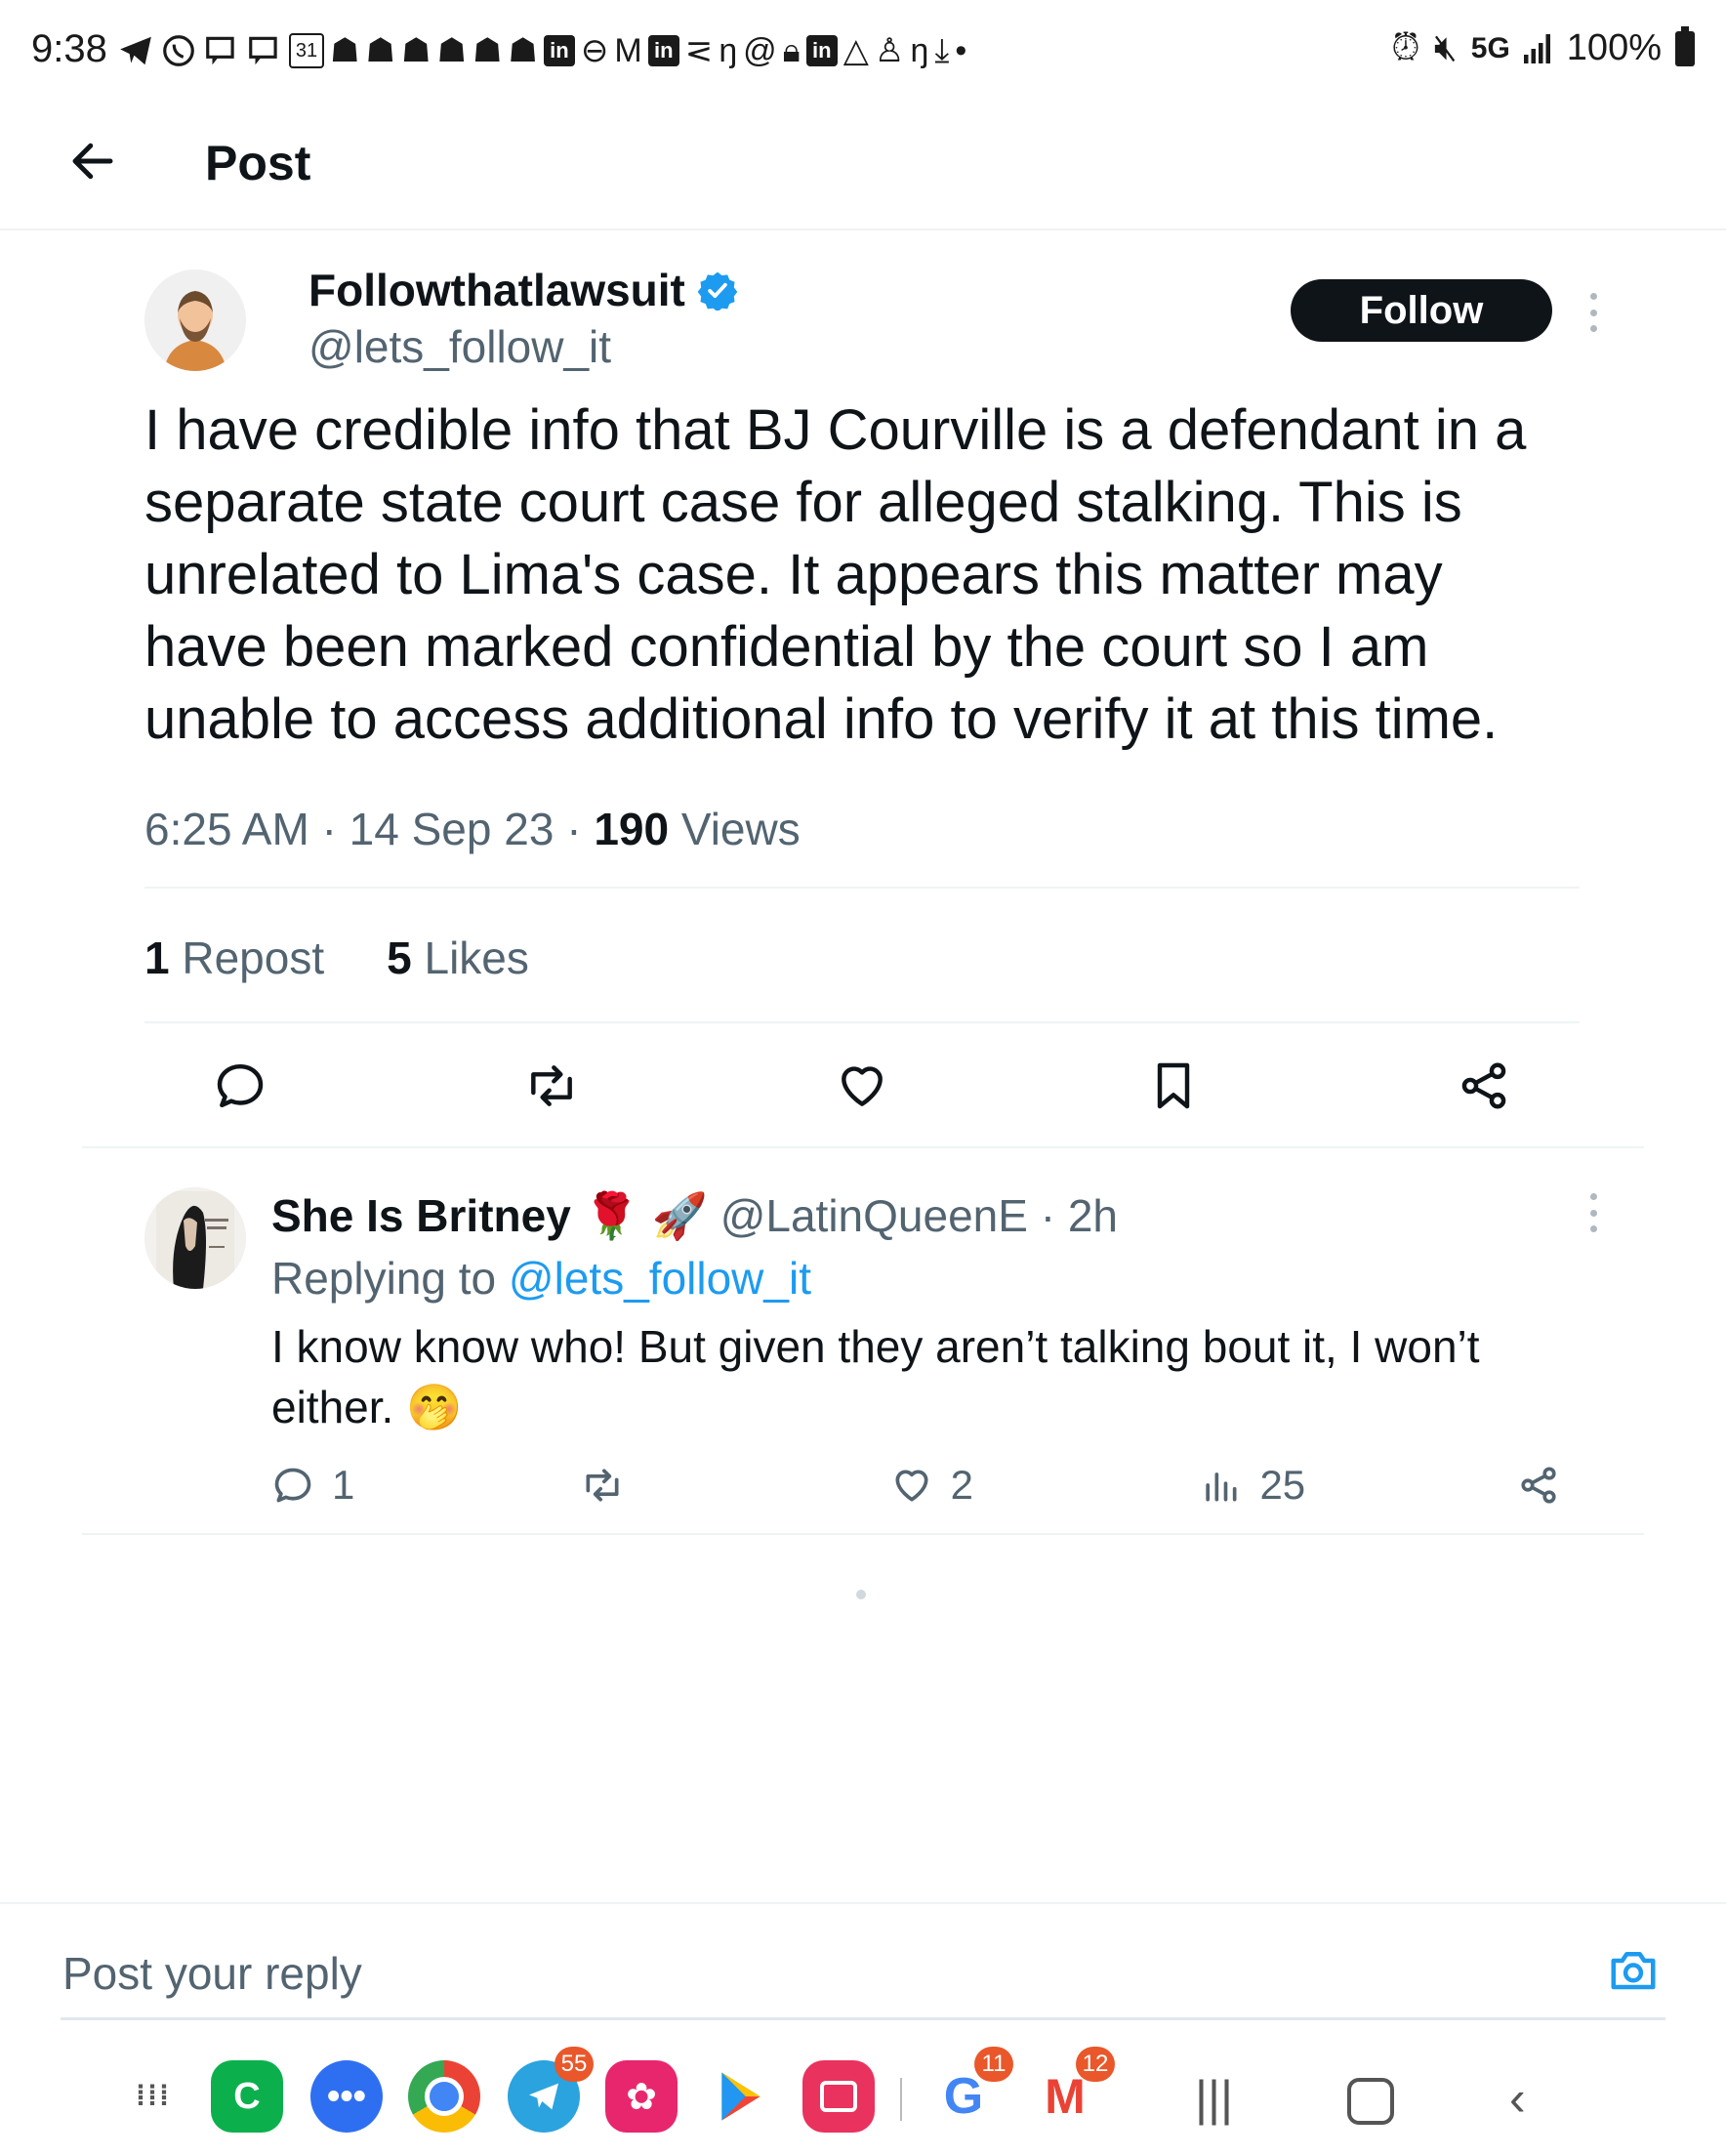  I want to click on back-button: ‹, so click(1518, 2098).